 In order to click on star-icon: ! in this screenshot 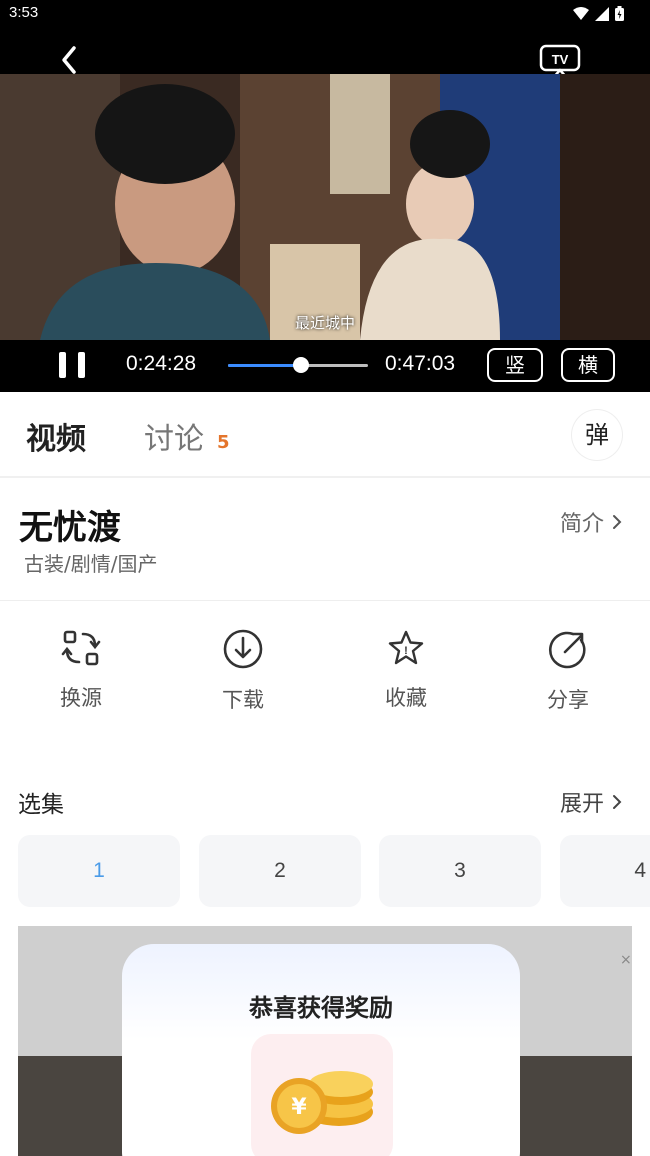, I will do `click(406, 647)`.